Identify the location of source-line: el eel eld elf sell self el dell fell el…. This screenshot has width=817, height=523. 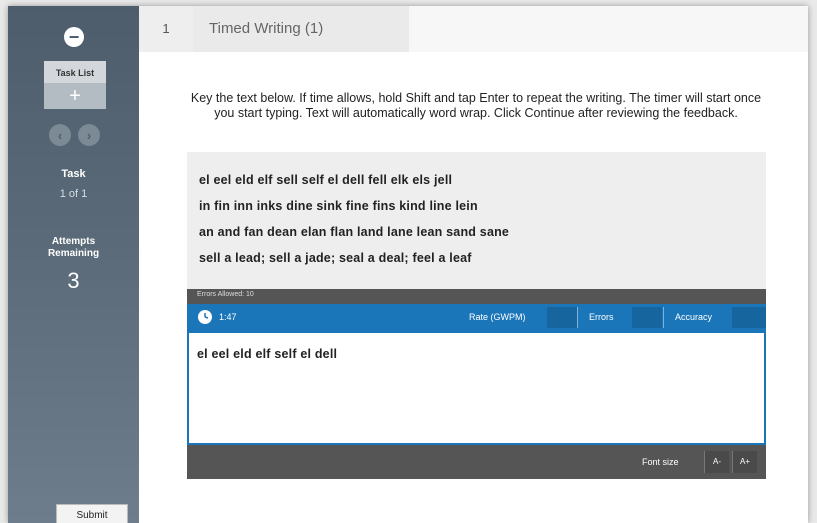
(326, 180).